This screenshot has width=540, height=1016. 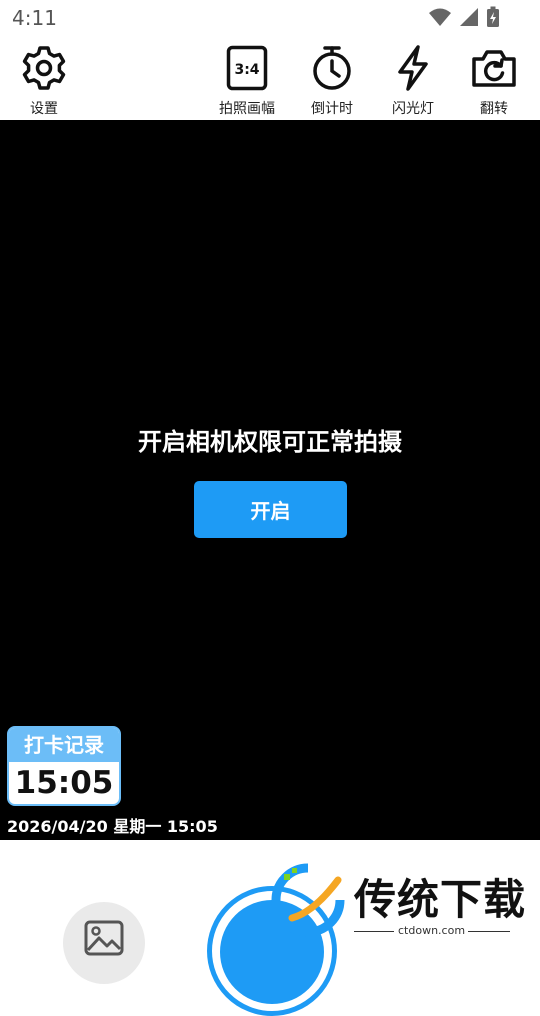 I want to click on flip-camera-button: 翻转, so click(x=494, y=81).